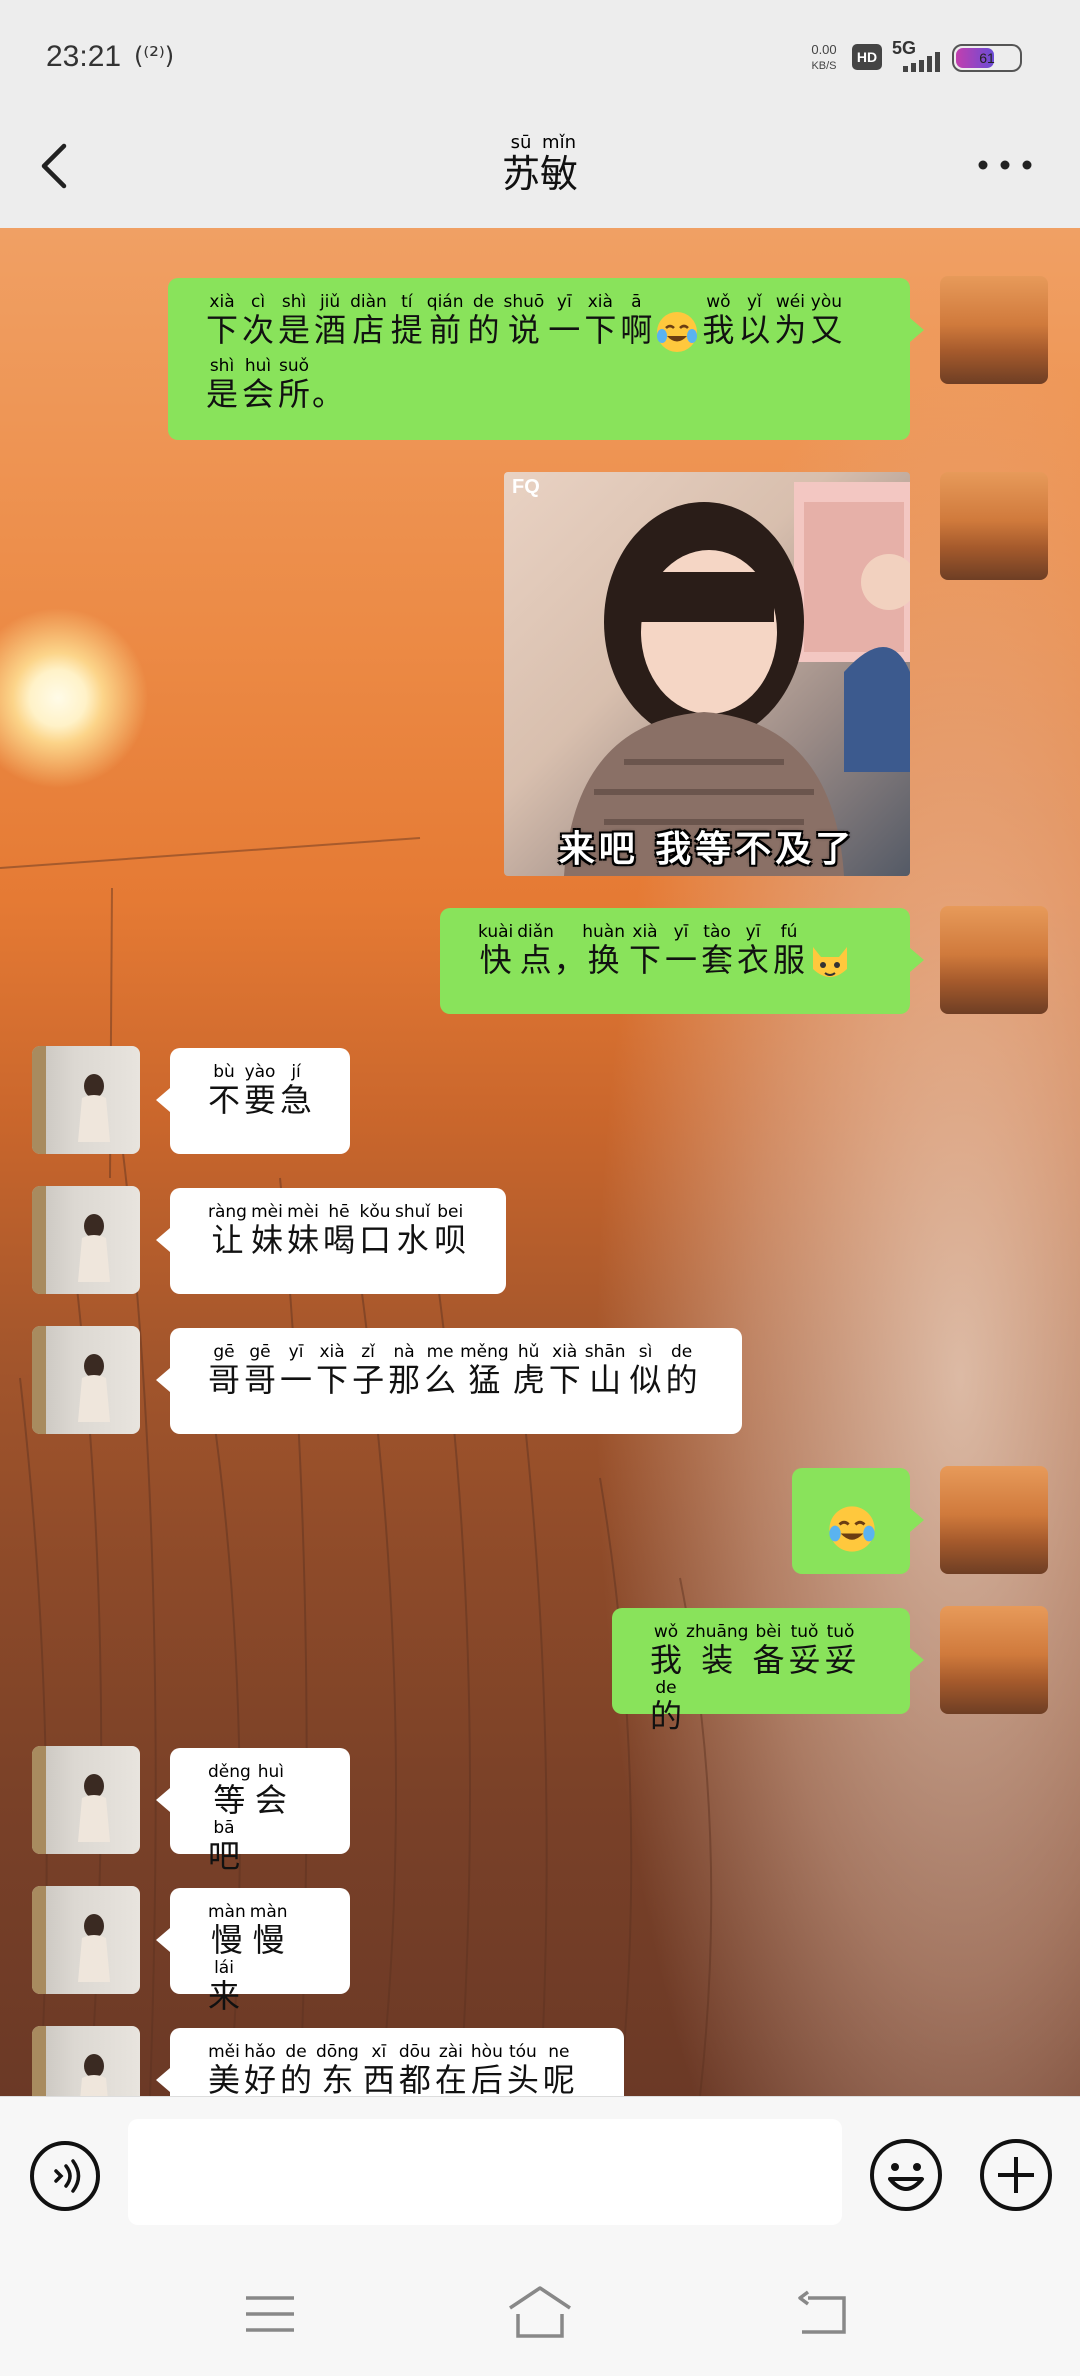  Describe the element at coordinates (540, 55) in the screenshot. I see `status-bar: 23:21 (⁽²⁾) 0.00 KB/S HD 5G 61` at that location.